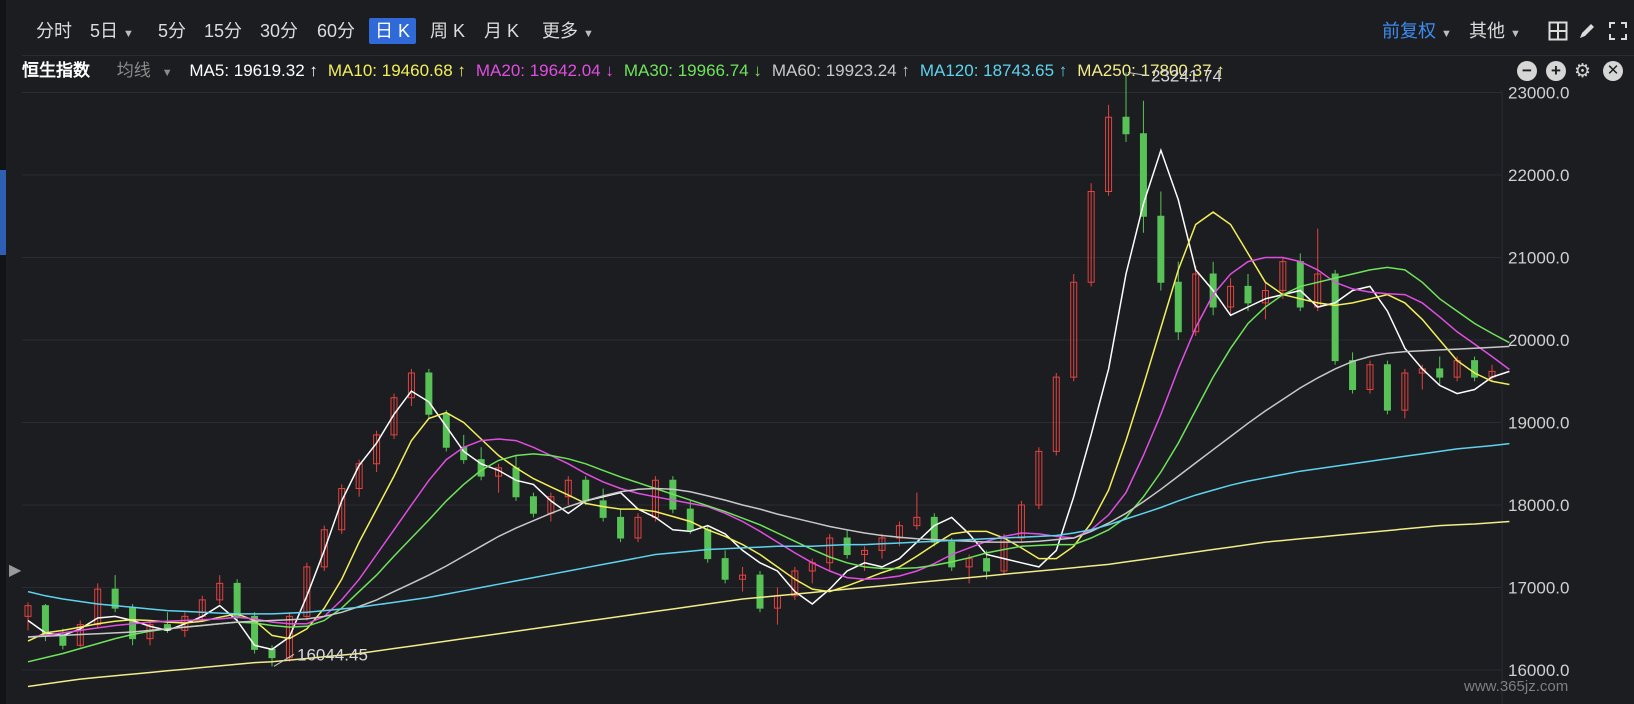 The width and height of the screenshot is (1634, 704). I want to click on y-tick-label: 23000.0, so click(1538, 93).